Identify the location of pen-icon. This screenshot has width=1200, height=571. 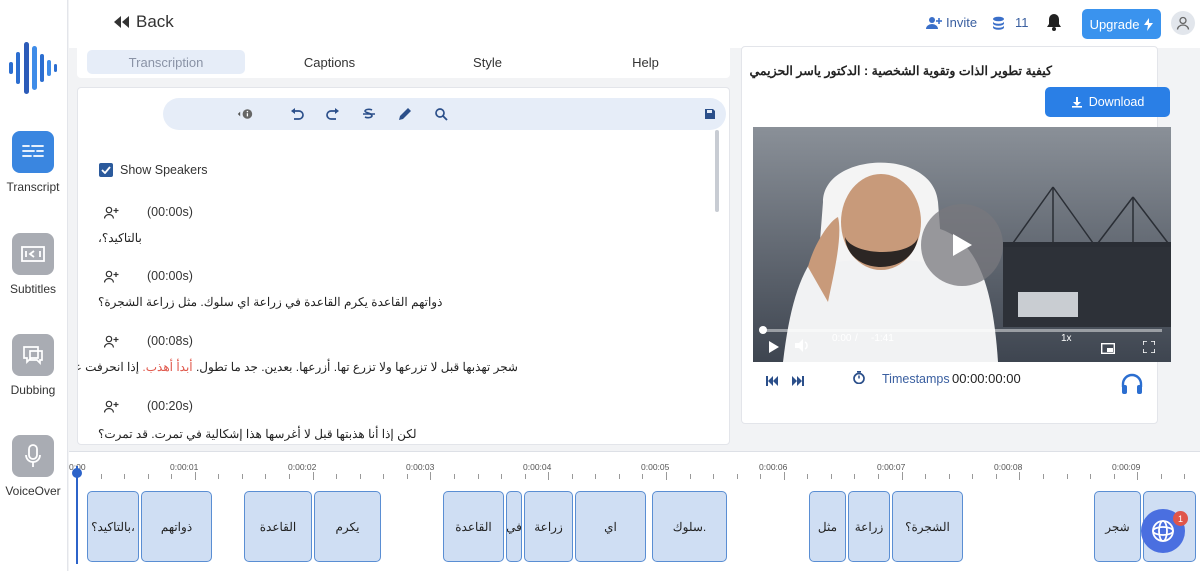
(405, 114).